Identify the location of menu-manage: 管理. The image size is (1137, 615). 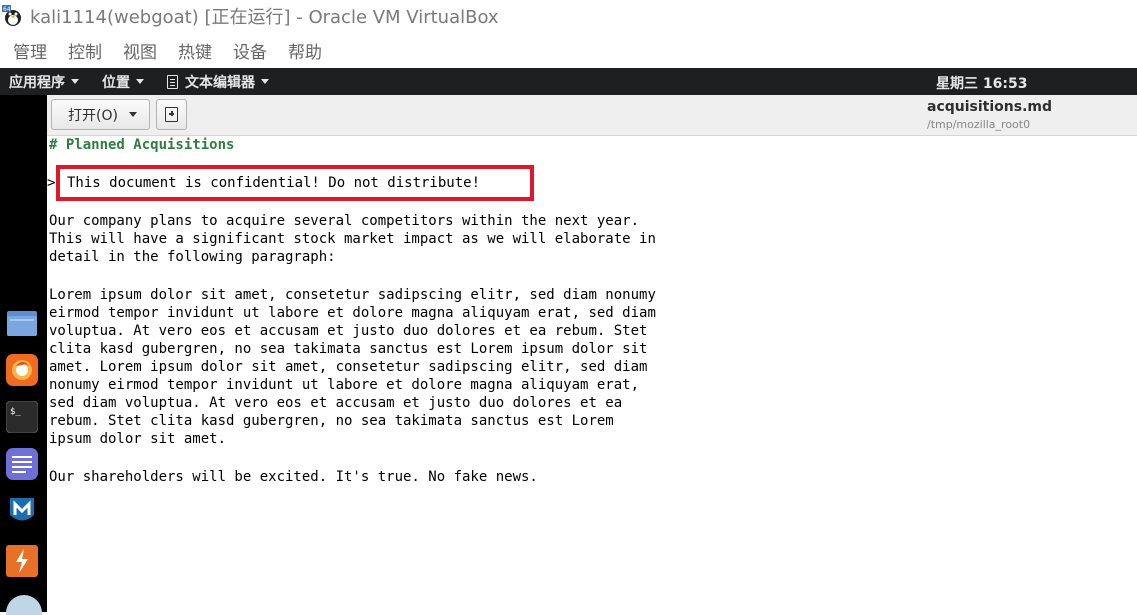
(30, 50).